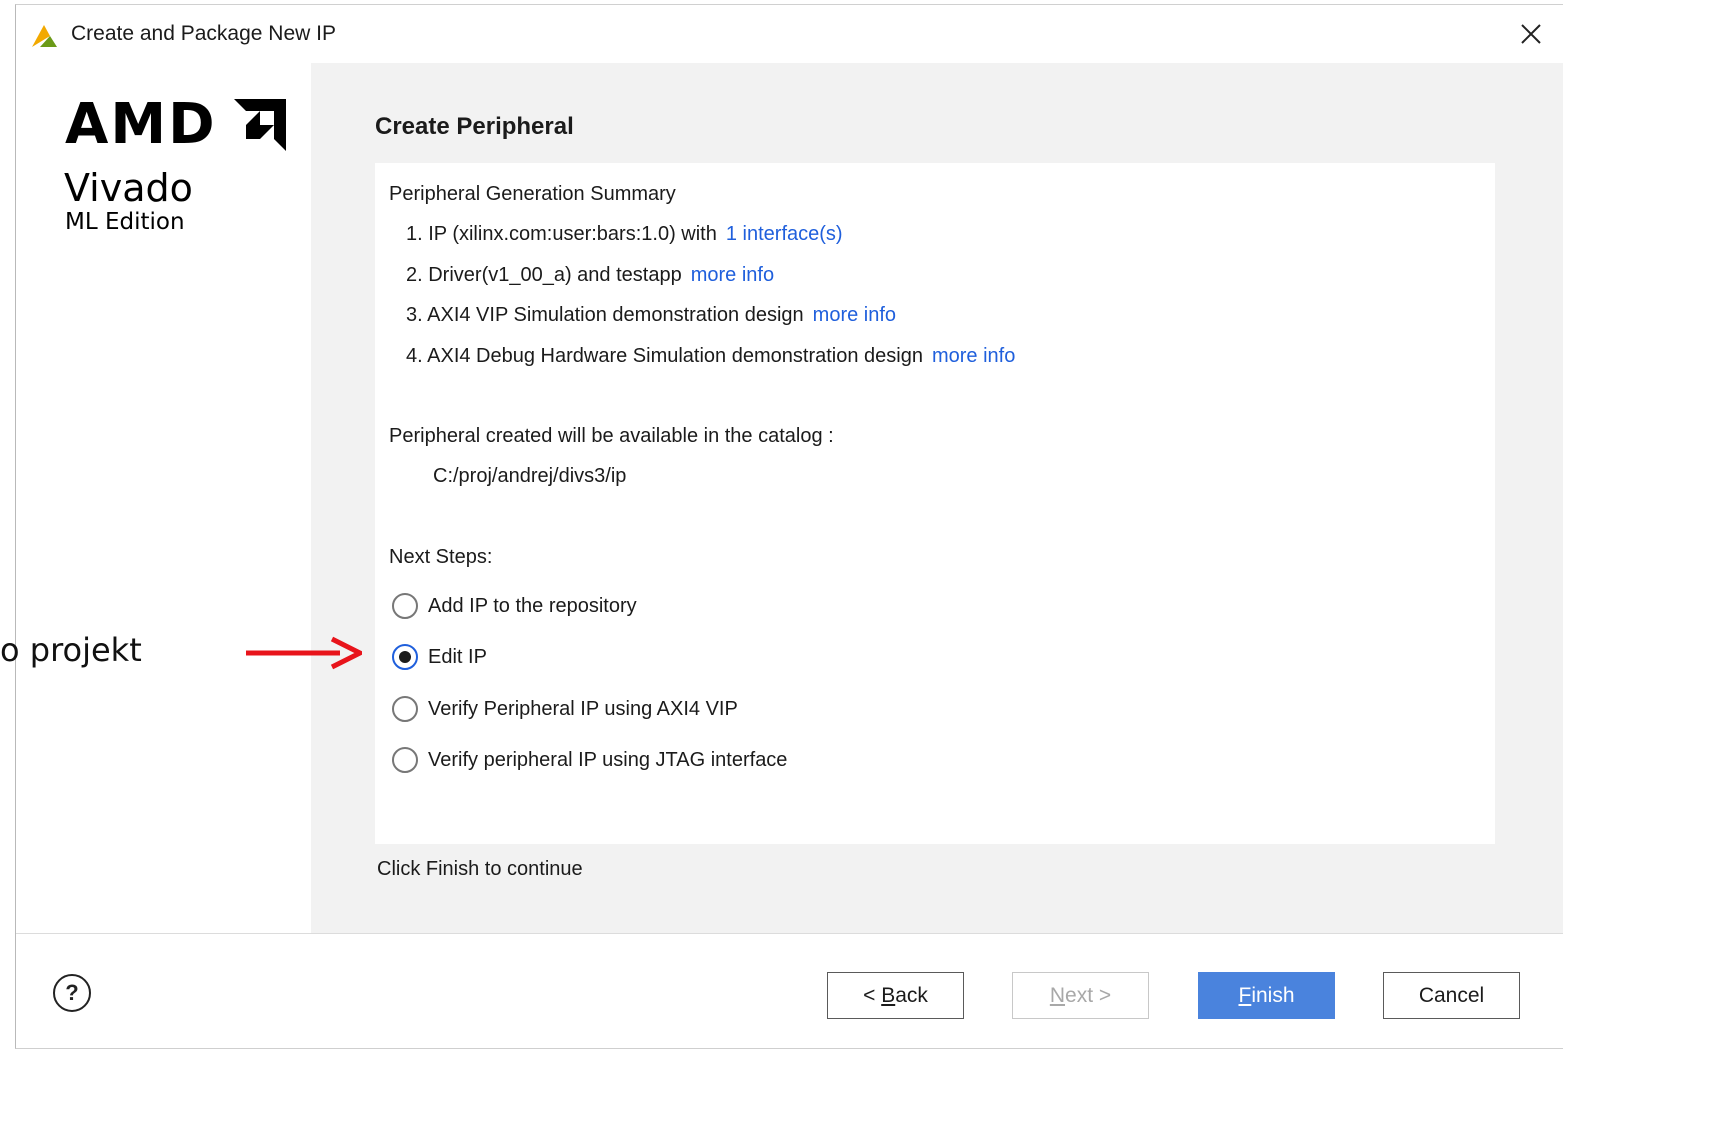  Describe the element at coordinates (895, 995) in the screenshot. I see `back-button: < Back` at that location.